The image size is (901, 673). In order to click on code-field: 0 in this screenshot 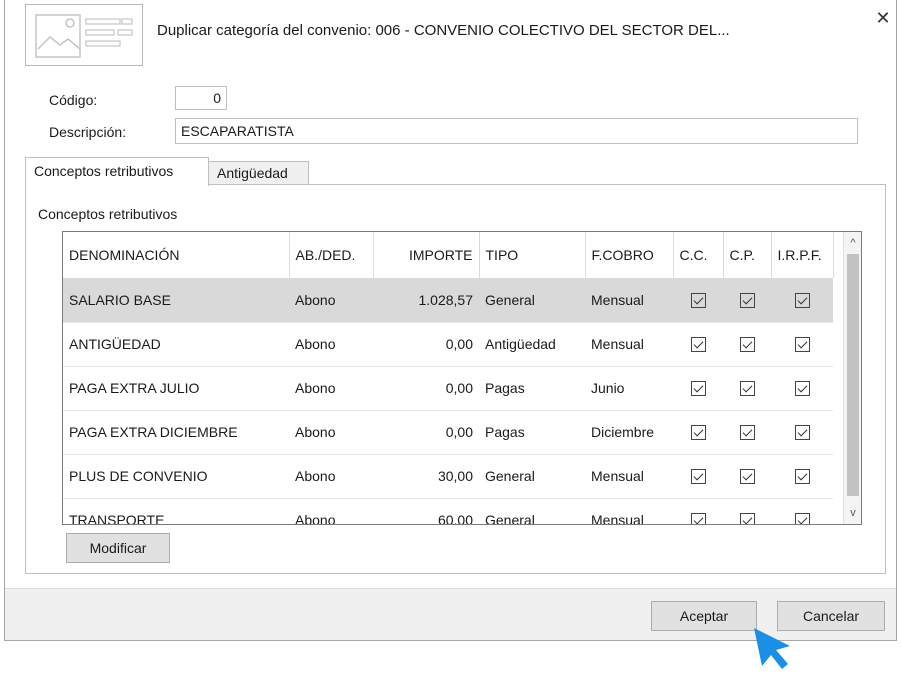, I will do `click(201, 98)`.